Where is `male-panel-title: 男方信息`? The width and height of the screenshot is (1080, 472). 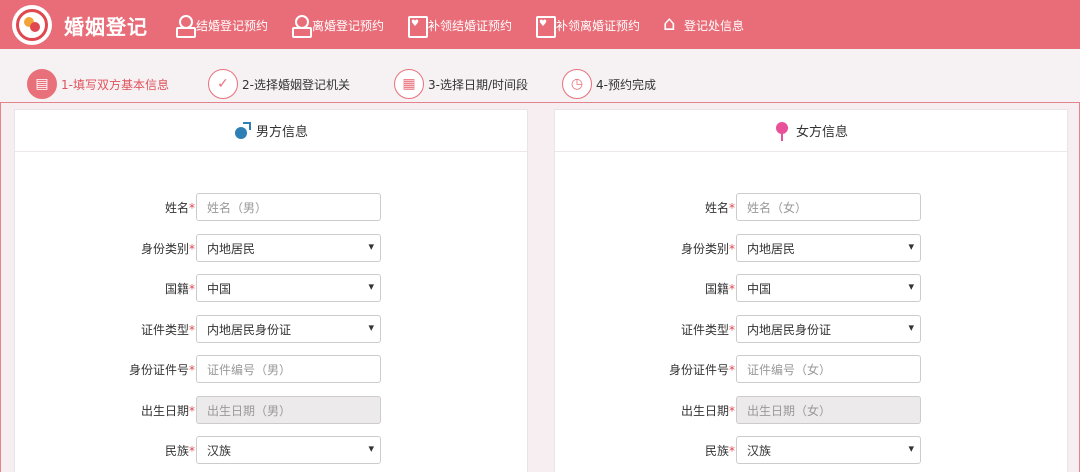 male-panel-title: 男方信息 is located at coordinates (281, 132).